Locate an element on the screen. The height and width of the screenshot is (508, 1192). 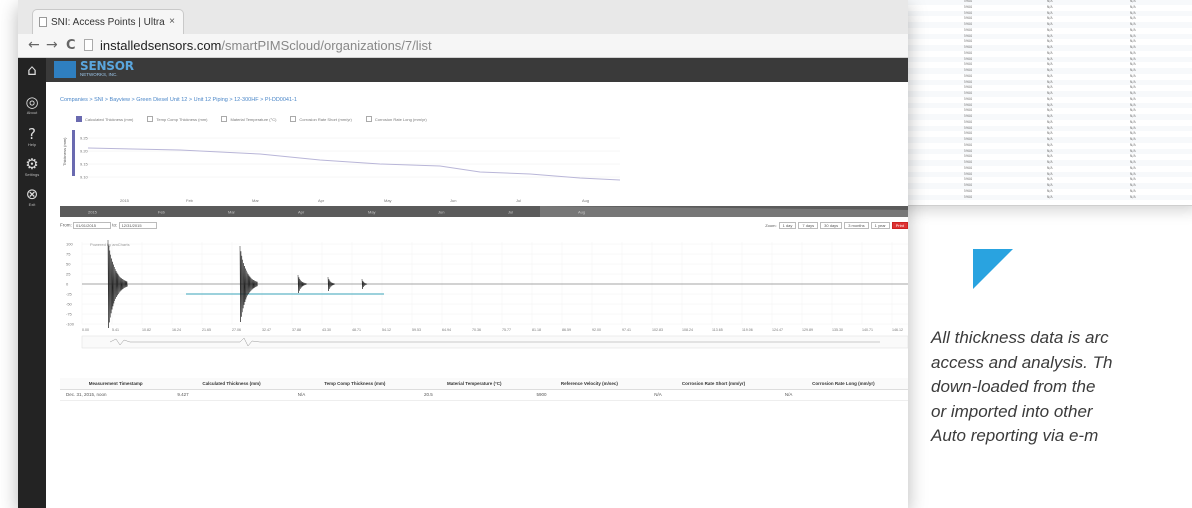
to-date-input: 12/31/2015 is located at coordinates (137, 225).